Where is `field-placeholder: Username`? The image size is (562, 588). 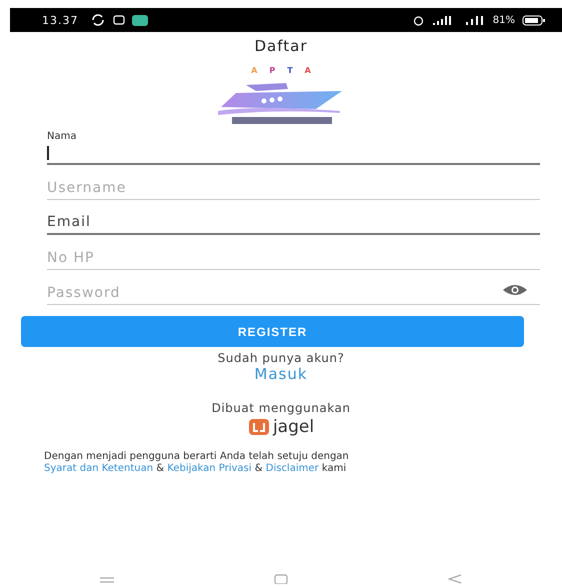 field-placeholder: Username is located at coordinates (86, 188).